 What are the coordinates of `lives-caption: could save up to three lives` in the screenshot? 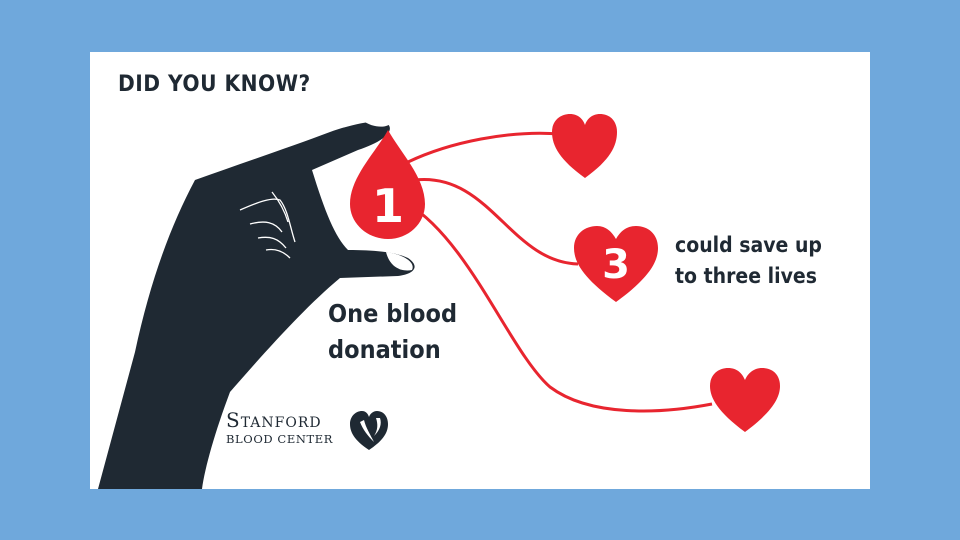 It's located at (748, 261).